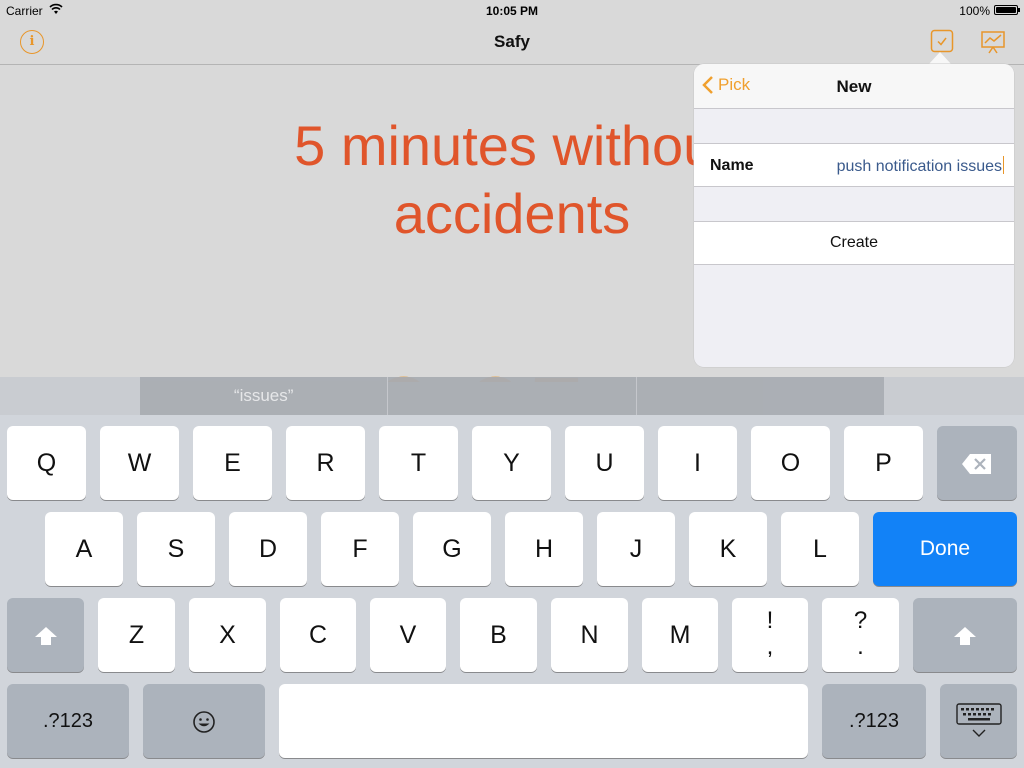 The image size is (1024, 768). I want to click on create-button: Create, so click(854, 243).